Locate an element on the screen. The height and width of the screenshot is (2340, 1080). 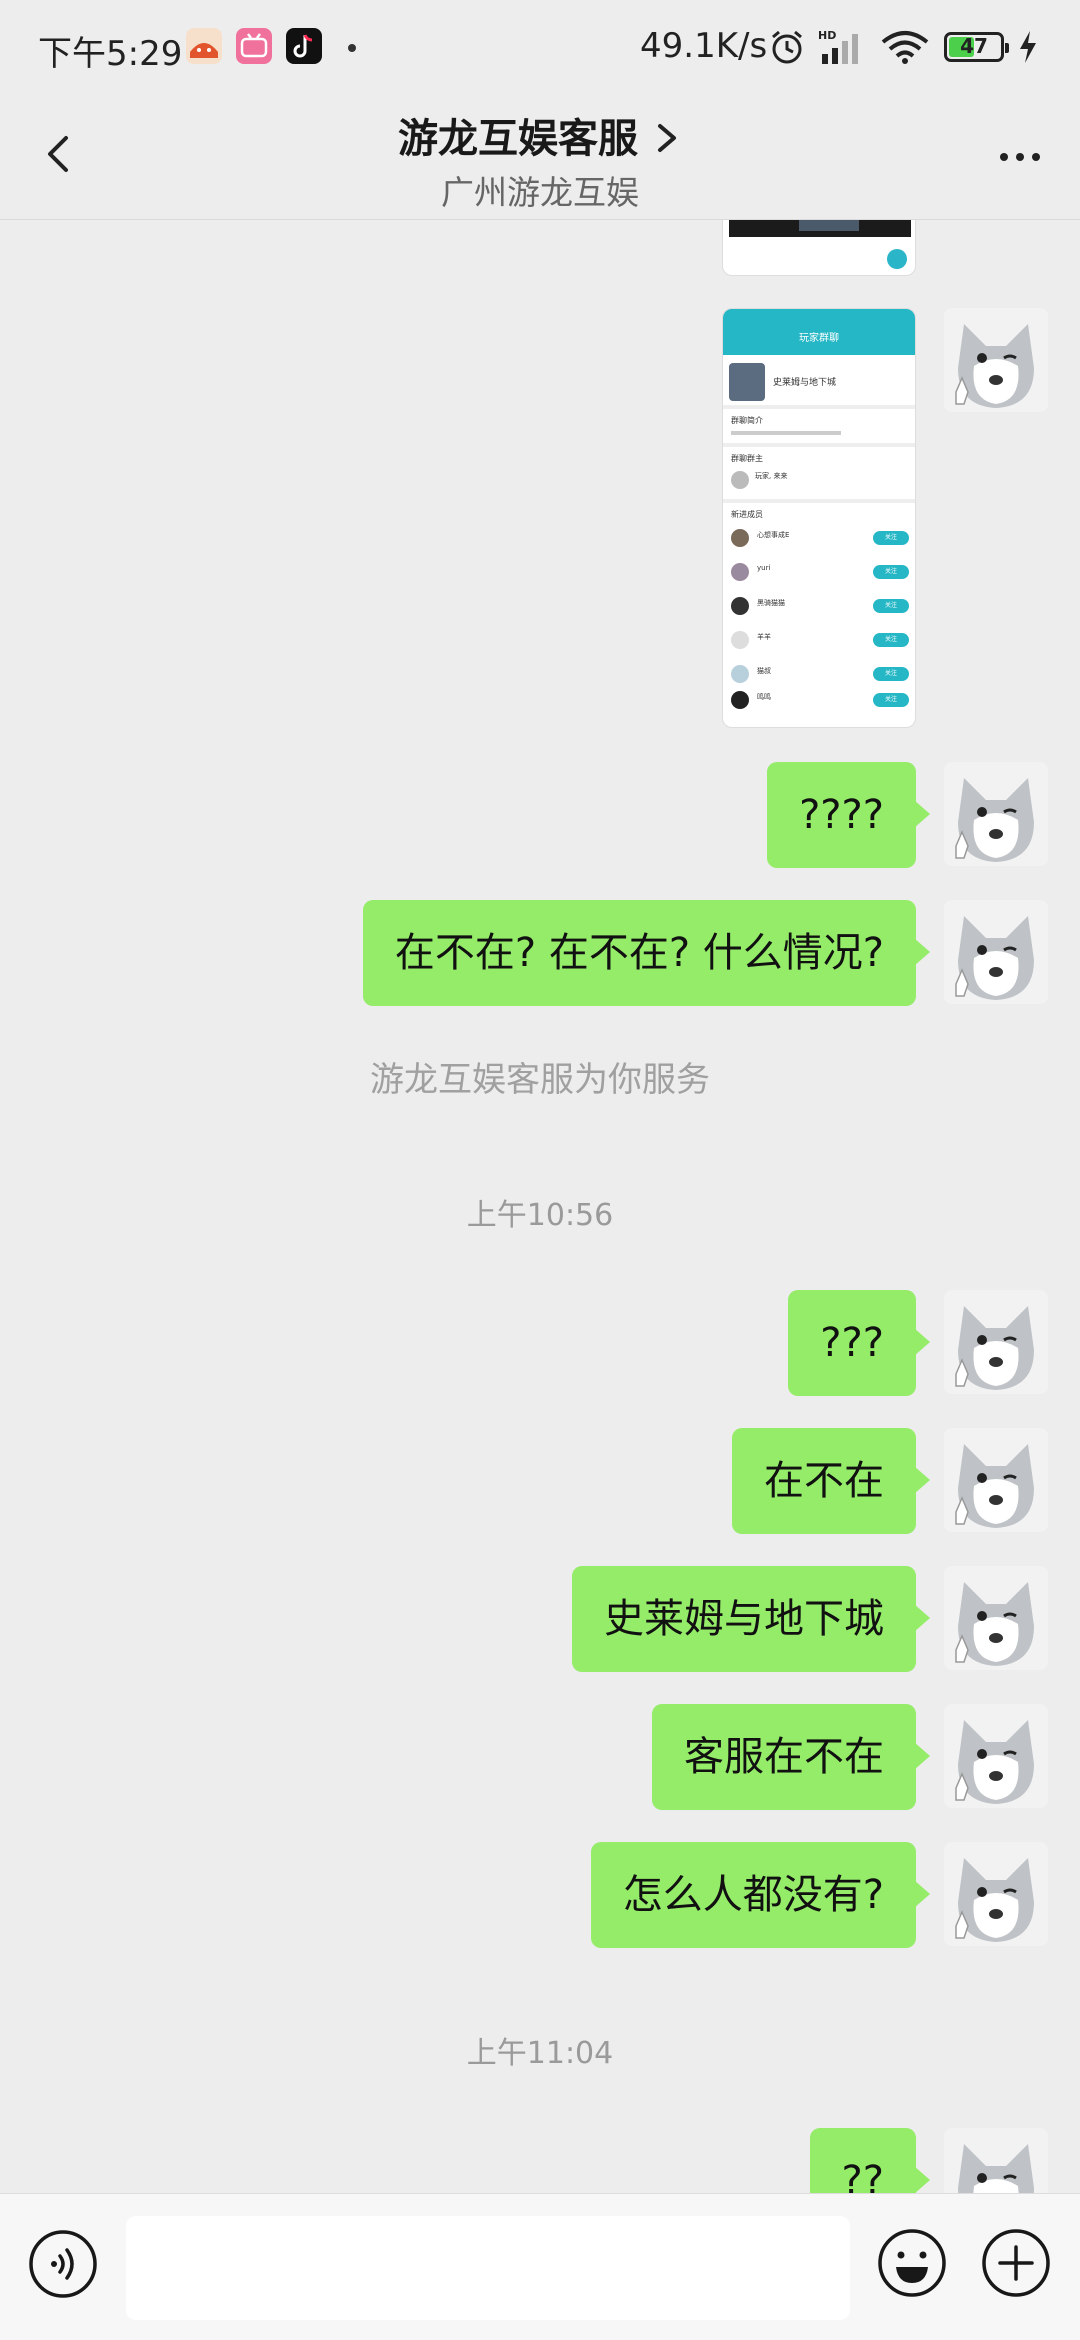
network-speed: 49.1K/s is located at coordinates (704, 46).